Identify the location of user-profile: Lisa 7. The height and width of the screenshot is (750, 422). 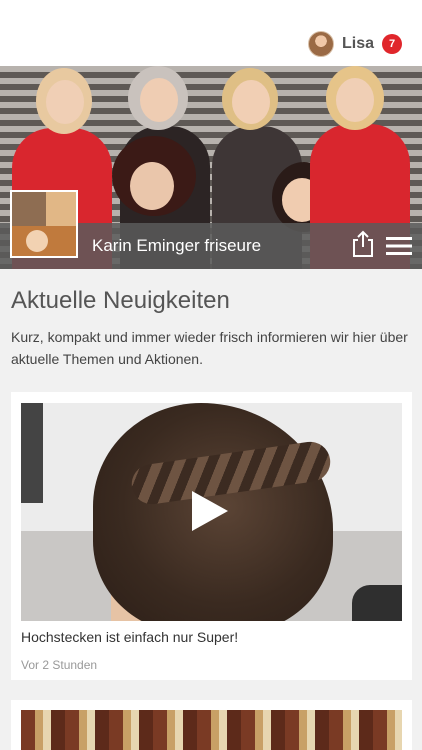
(354, 44).